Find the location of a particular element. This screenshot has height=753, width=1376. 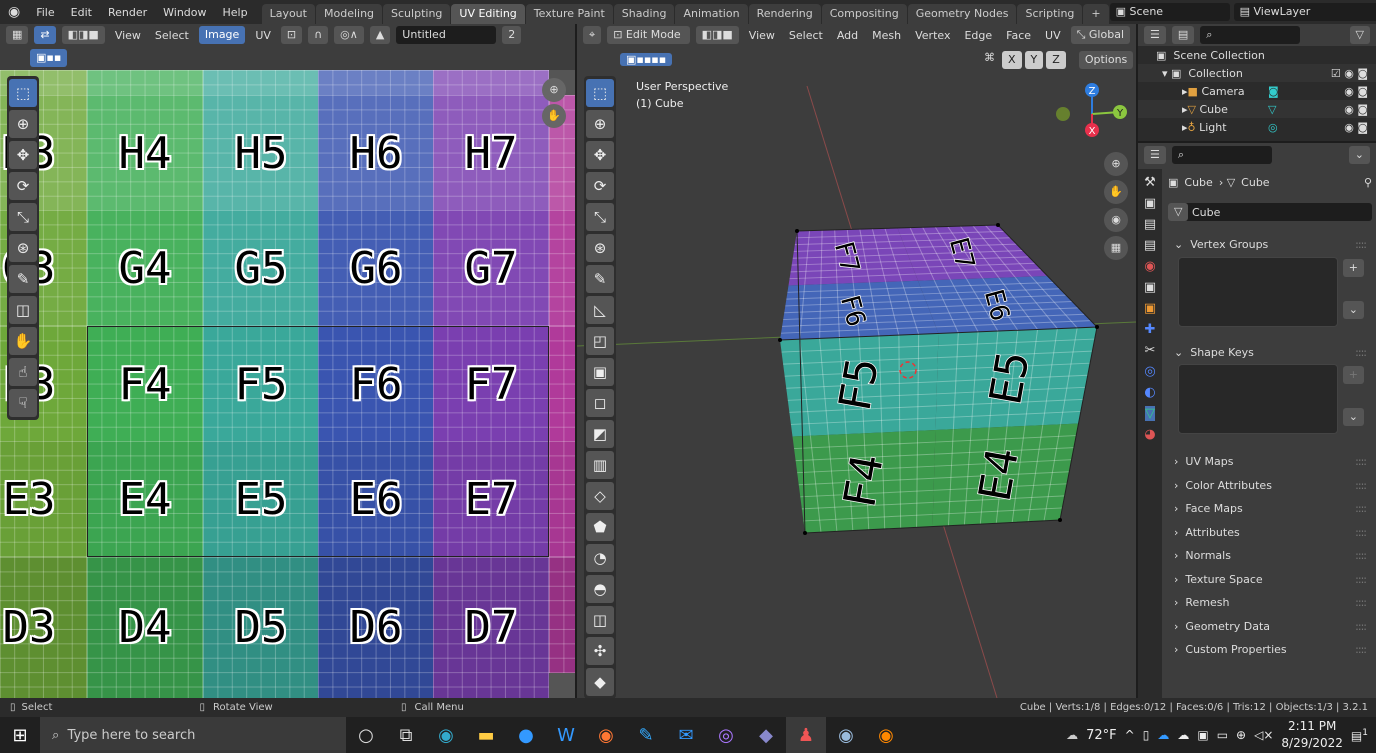

smooth-icon: ◓ is located at coordinates (600, 589).